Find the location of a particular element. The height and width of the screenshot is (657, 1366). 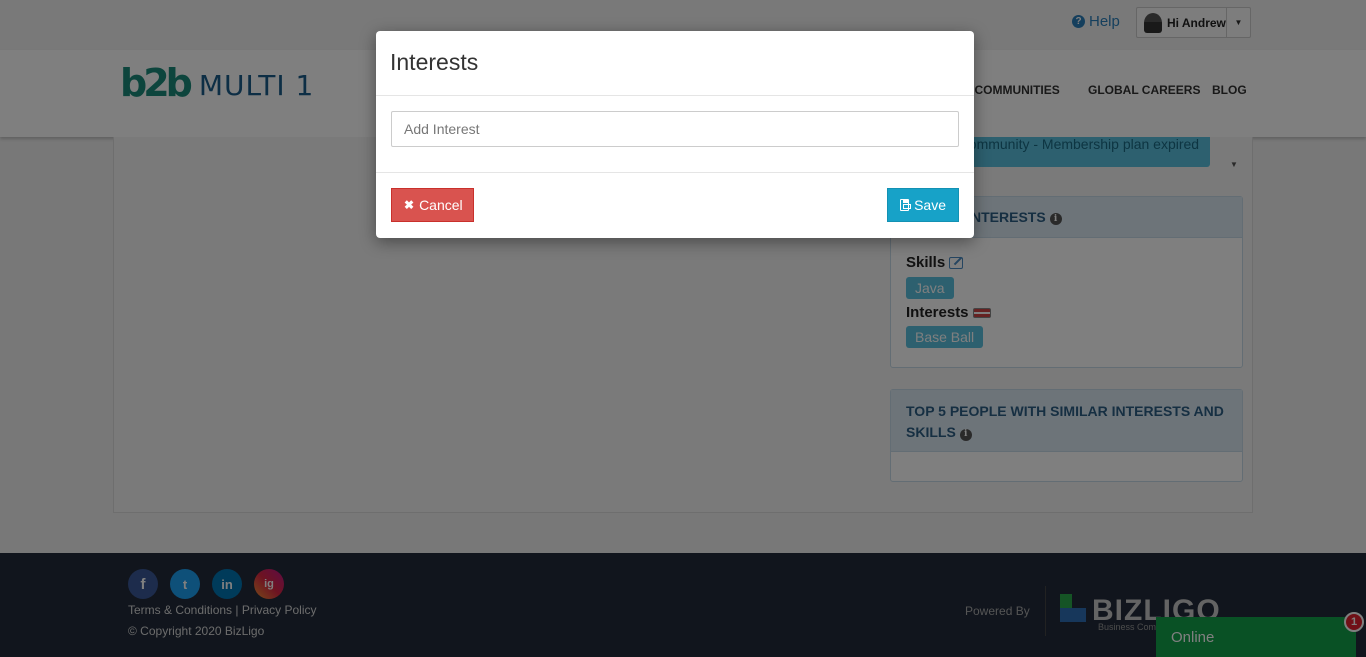

save-button: Save is located at coordinates (923, 205).